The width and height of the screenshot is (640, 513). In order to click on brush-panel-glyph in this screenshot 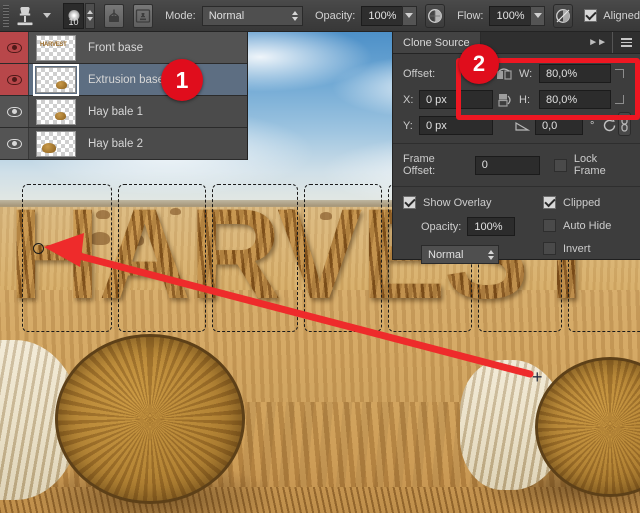, I will do `click(114, 15)`.